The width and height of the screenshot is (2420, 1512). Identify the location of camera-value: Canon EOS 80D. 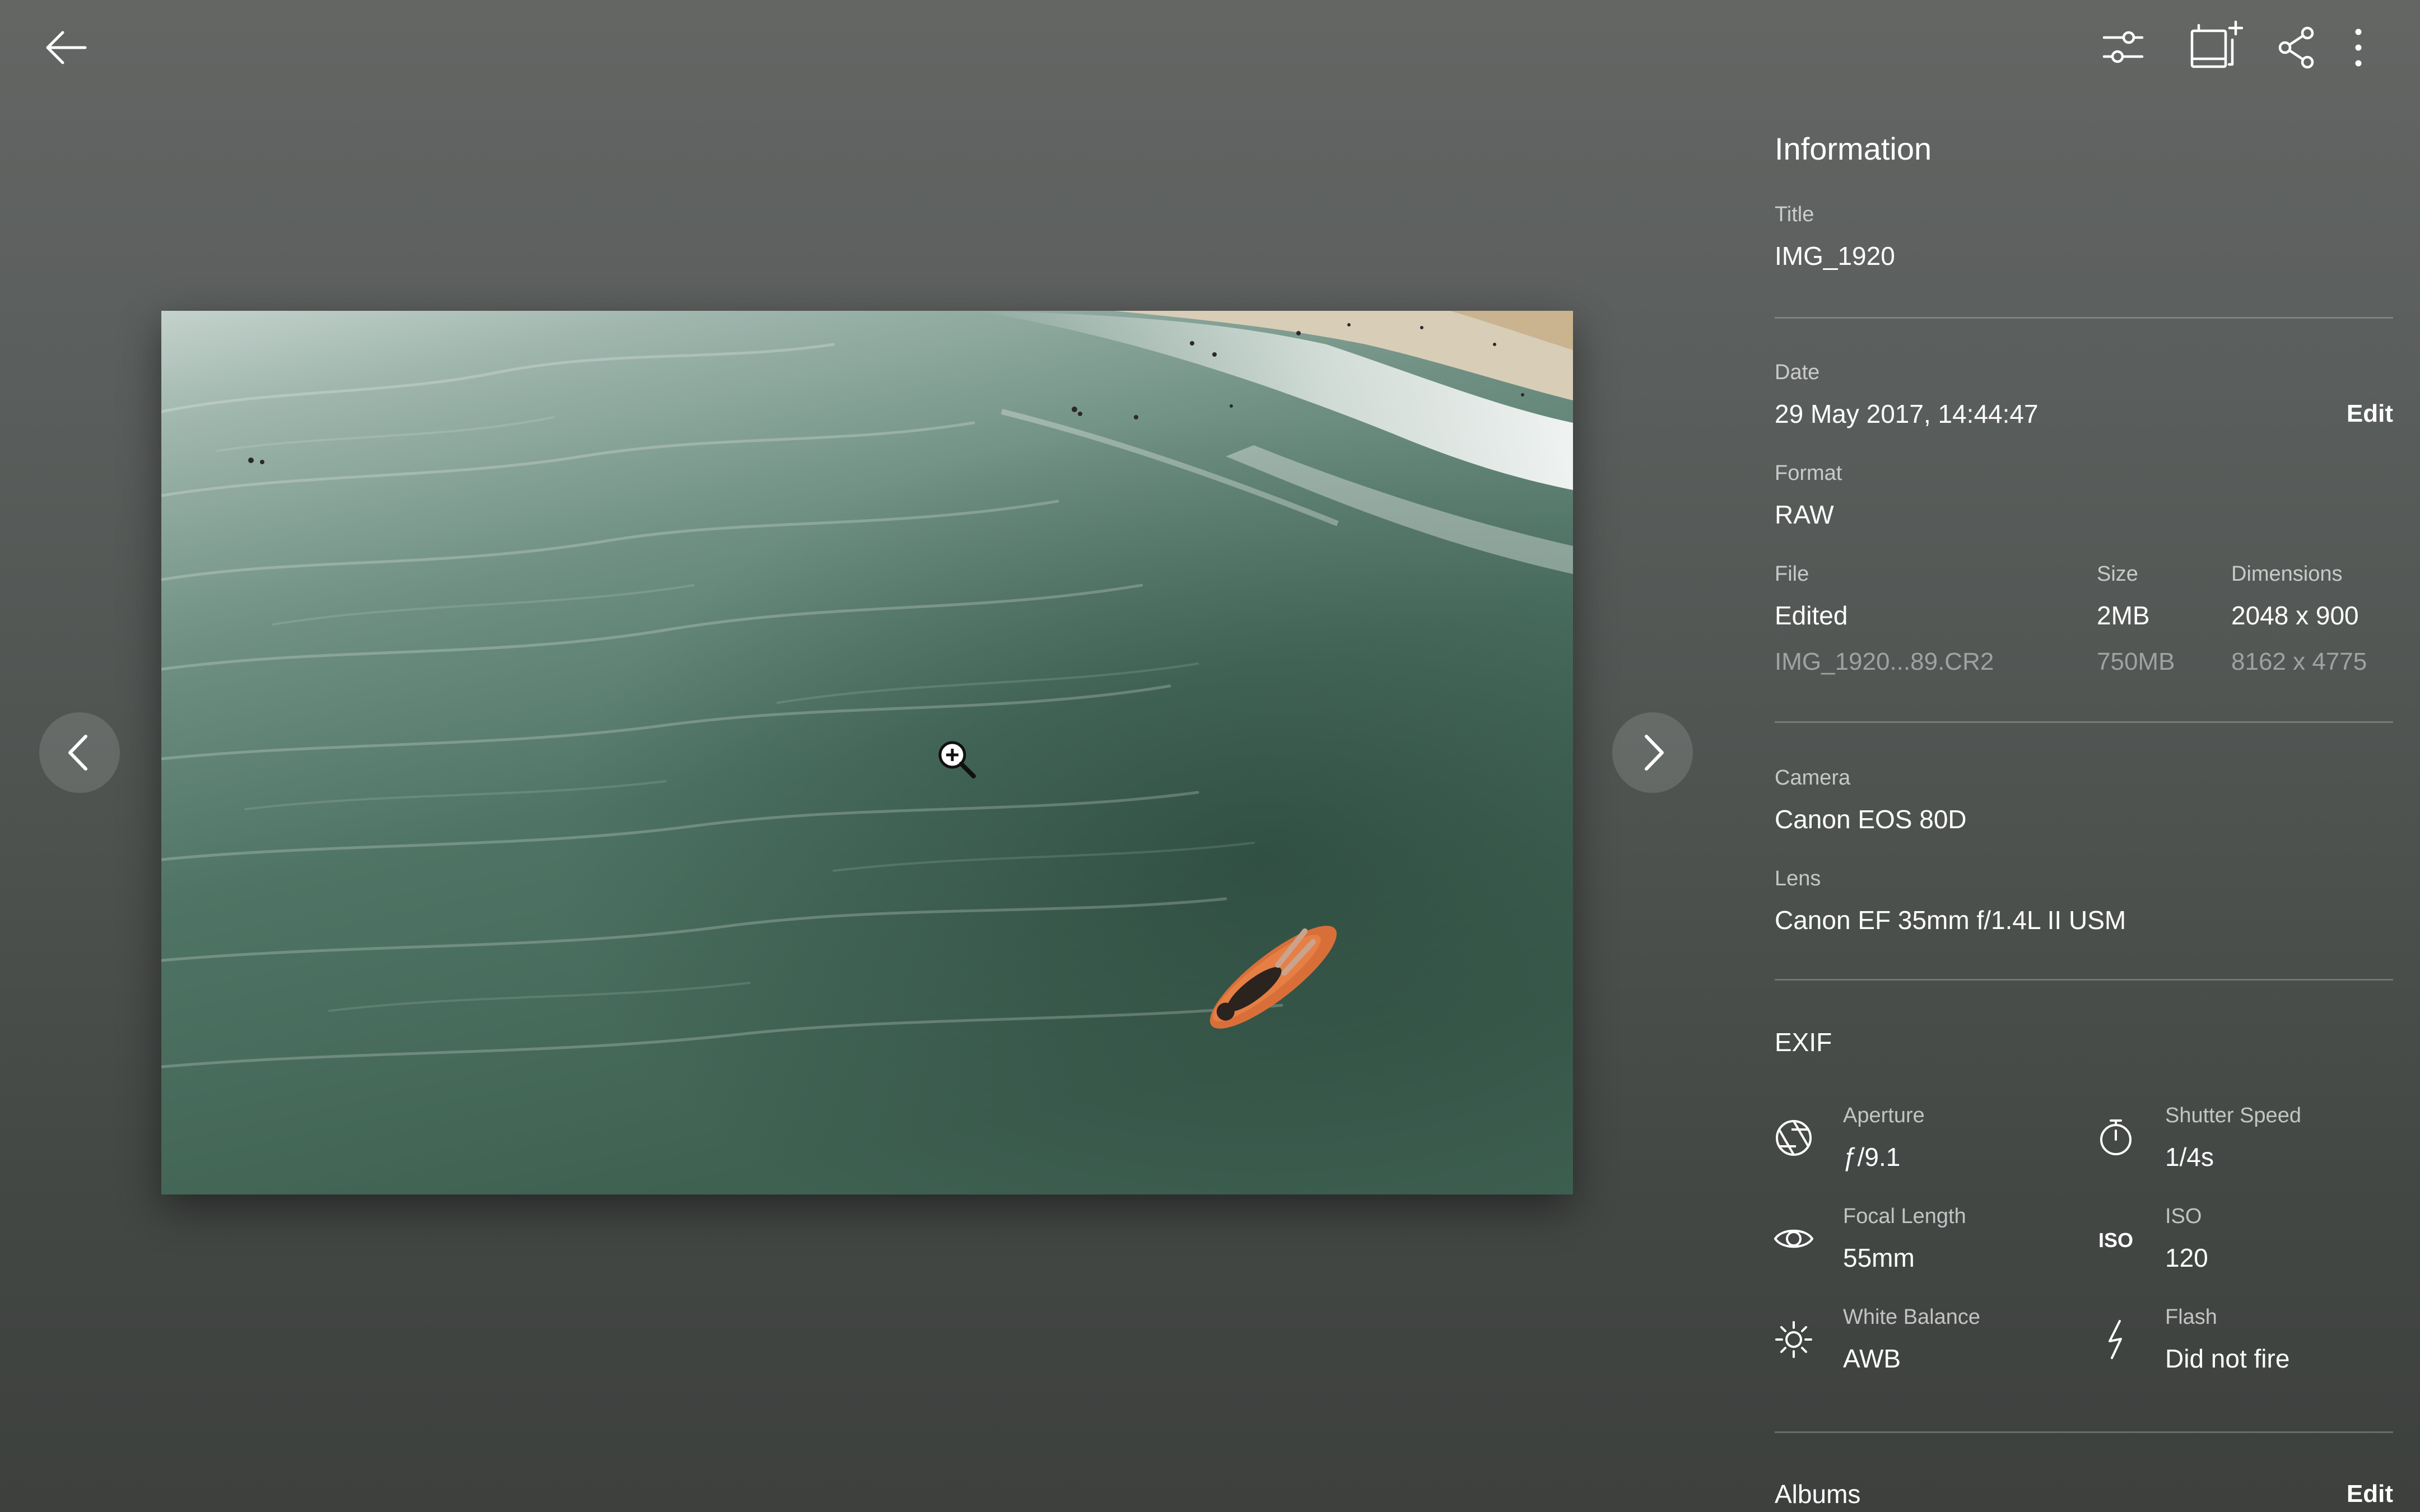
(1871, 820).